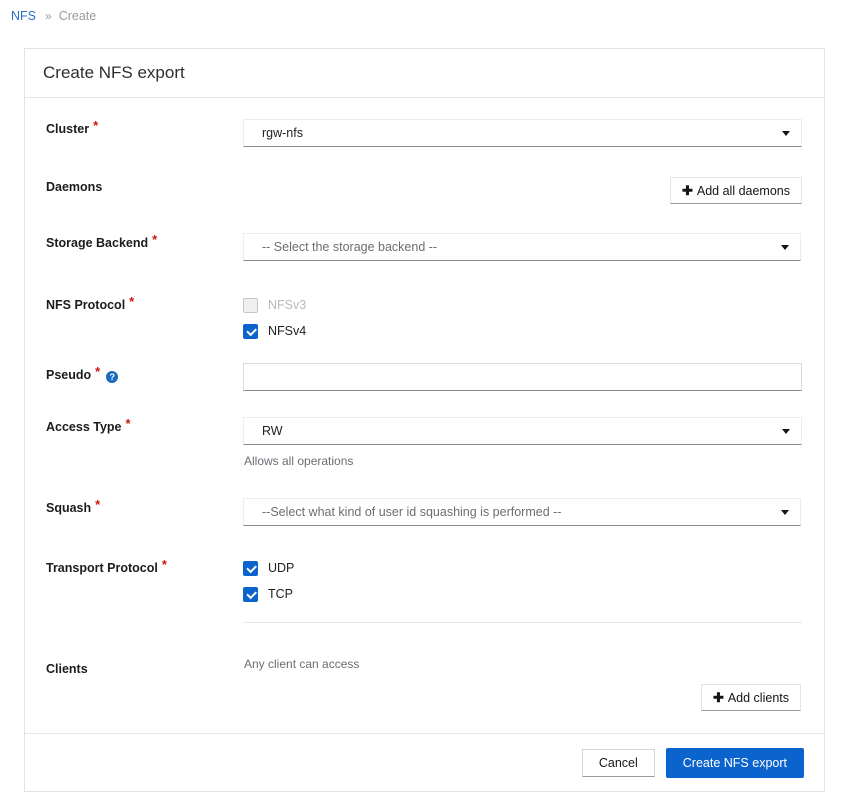 The image size is (850, 807). I want to click on access-type-select-value: RW, so click(272, 431).